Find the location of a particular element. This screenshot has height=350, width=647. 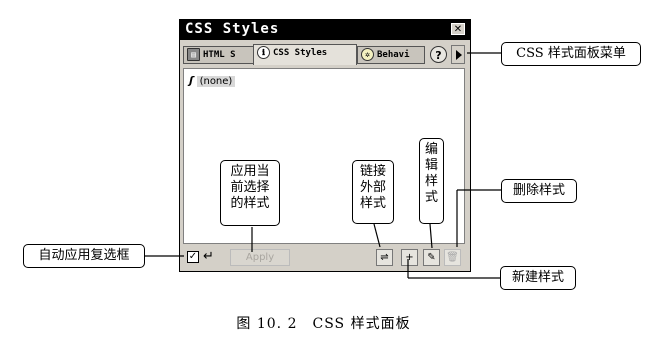

tab-behaviors-label: Behavi is located at coordinates (393, 55).